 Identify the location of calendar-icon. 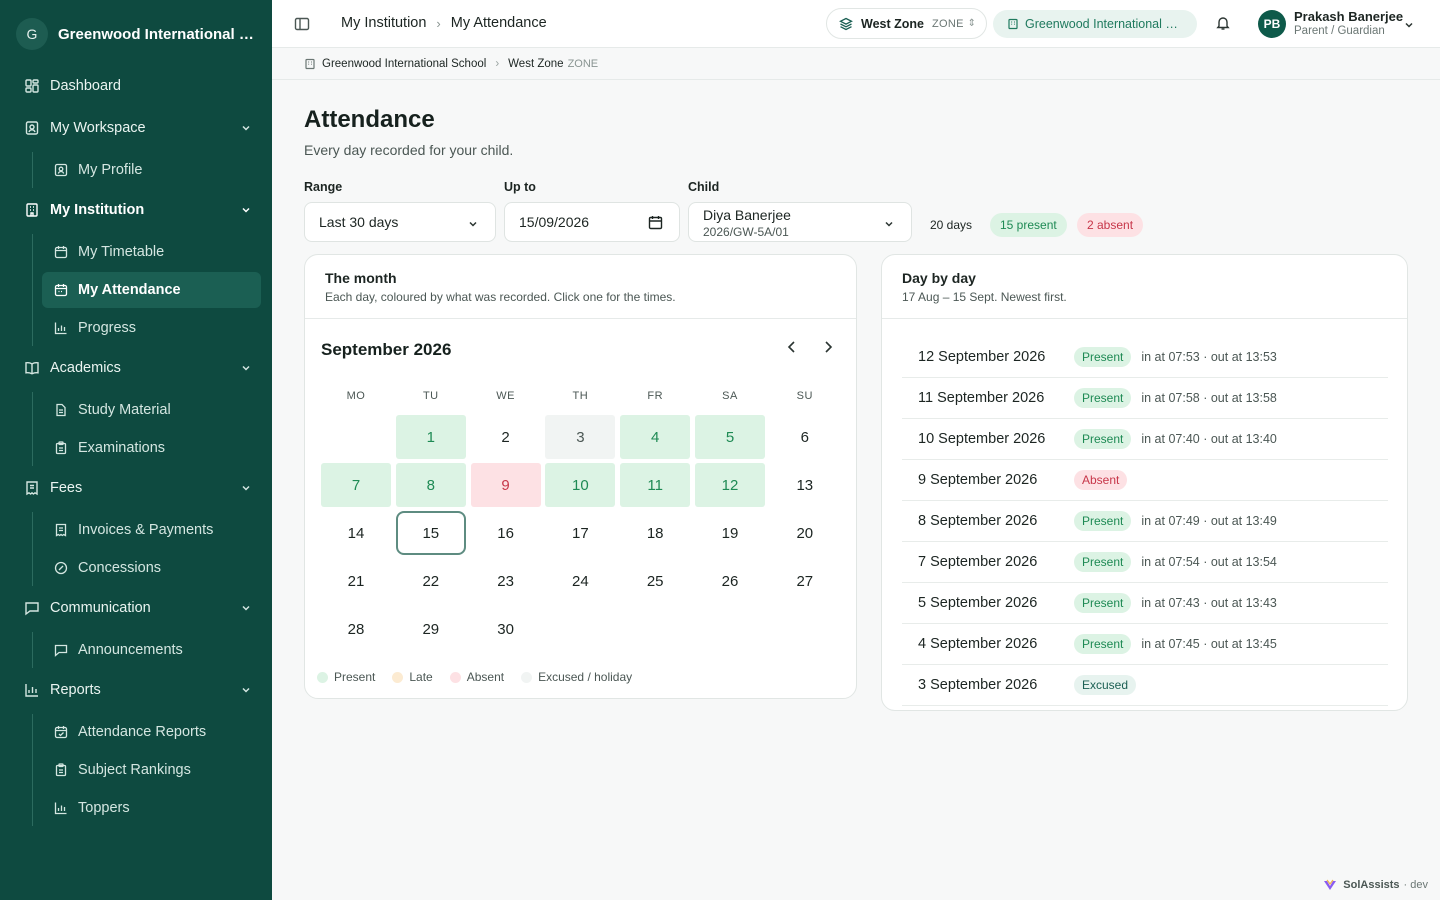
(655, 222).